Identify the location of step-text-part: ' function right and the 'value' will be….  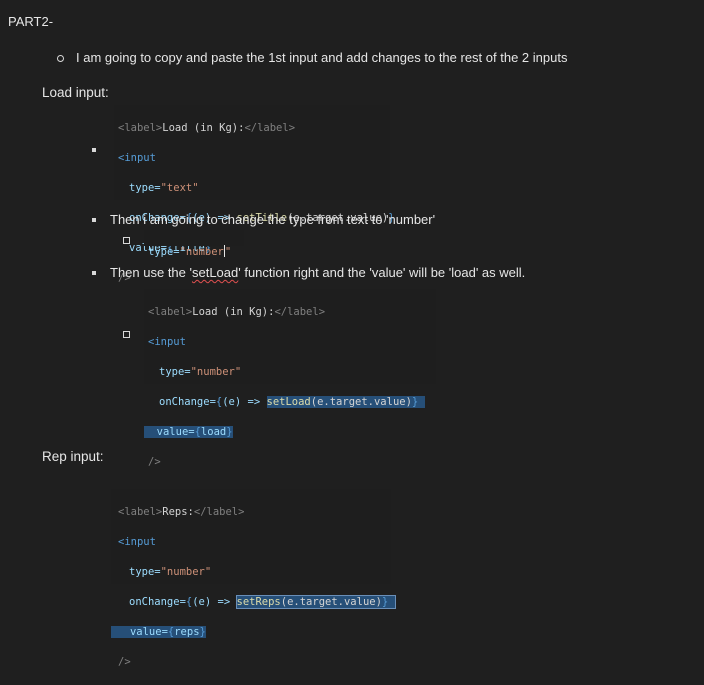
(382, 272).